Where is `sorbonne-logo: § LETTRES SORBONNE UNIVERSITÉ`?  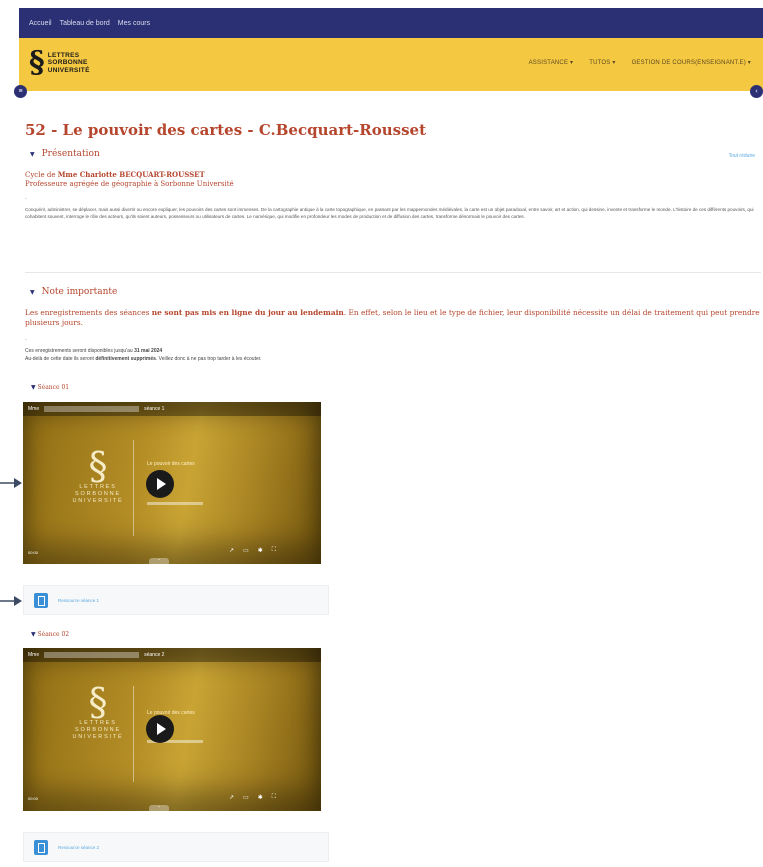 sorbonne-logo: § LETTRES SORBONNE UNIVERSITÉ is located at coordinates (59, 62).